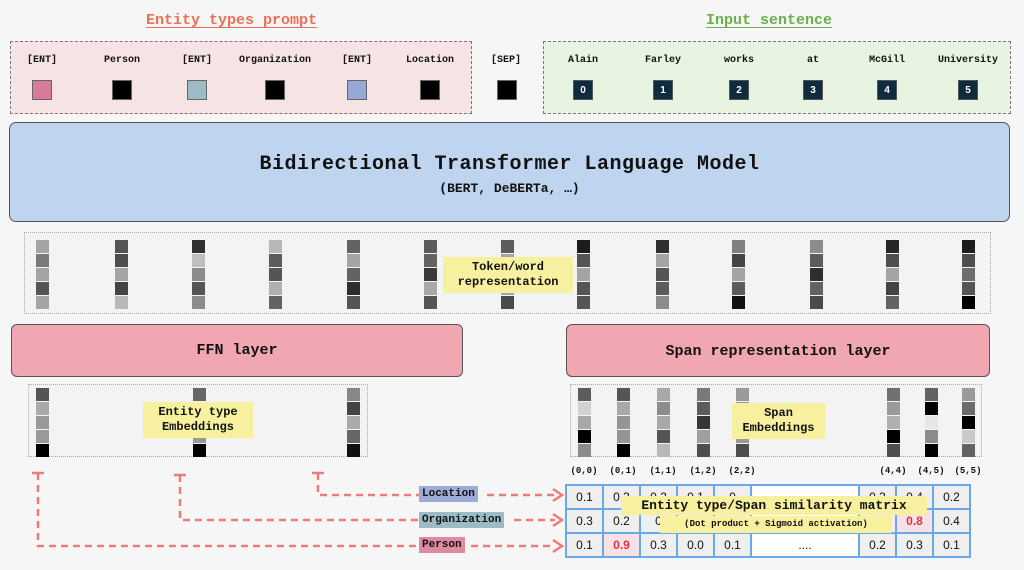 This screenshot has width=1024, height=570. Describe the element at coordinates (442, 545) in the screenshot. I see `entity-tag-person: Person` at that location.